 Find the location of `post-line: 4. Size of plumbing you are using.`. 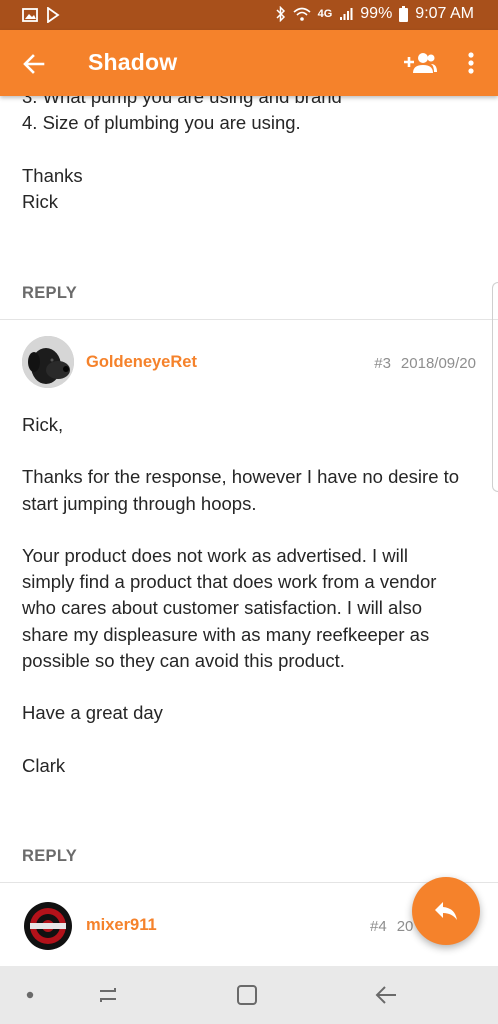

post-line: 4. Size of plumbing you are using. is located at coordinates (161, 123).